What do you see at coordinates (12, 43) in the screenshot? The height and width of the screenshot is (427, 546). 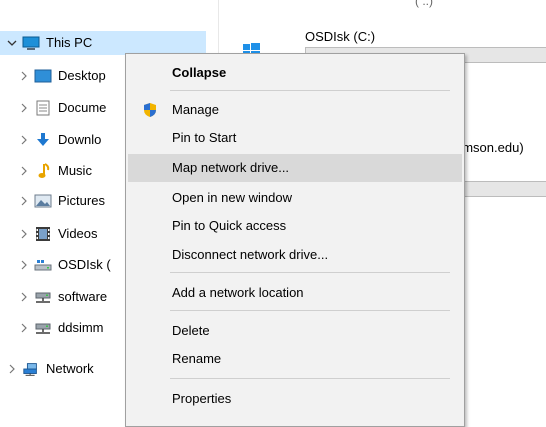 I see `chevron-down-icon` at bounding box center [12, 43].